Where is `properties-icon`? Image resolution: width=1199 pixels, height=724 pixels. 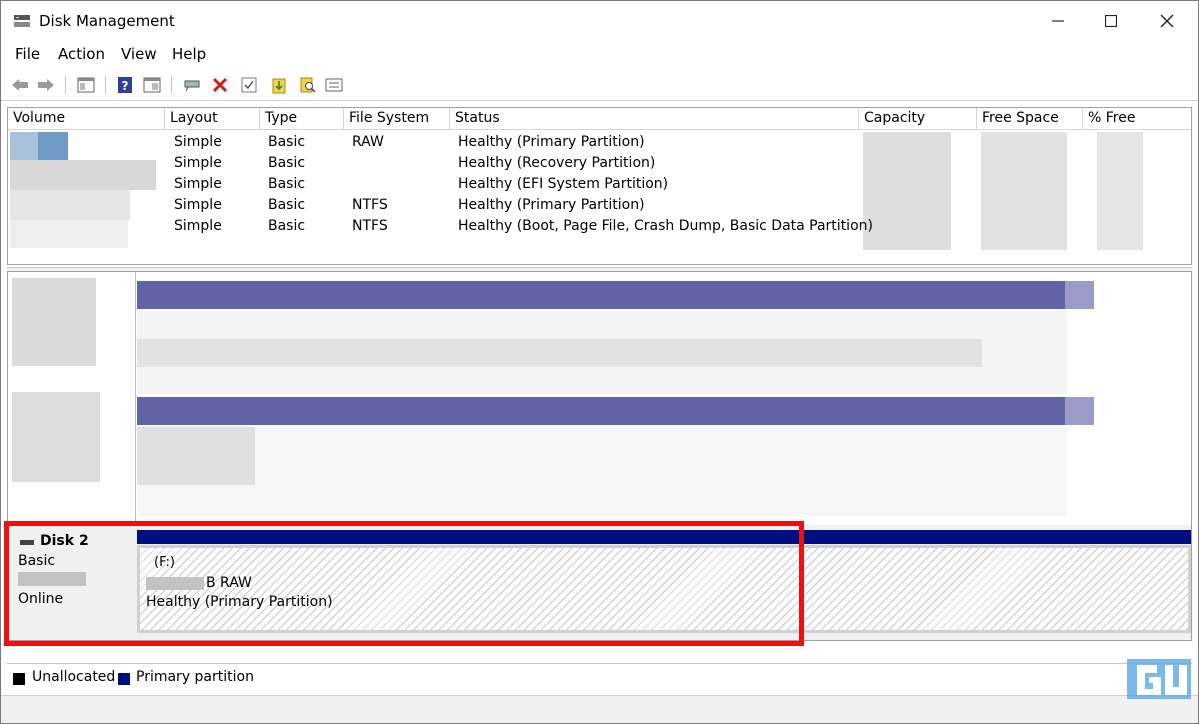 properties-icon is located at coordinates (152, 85).